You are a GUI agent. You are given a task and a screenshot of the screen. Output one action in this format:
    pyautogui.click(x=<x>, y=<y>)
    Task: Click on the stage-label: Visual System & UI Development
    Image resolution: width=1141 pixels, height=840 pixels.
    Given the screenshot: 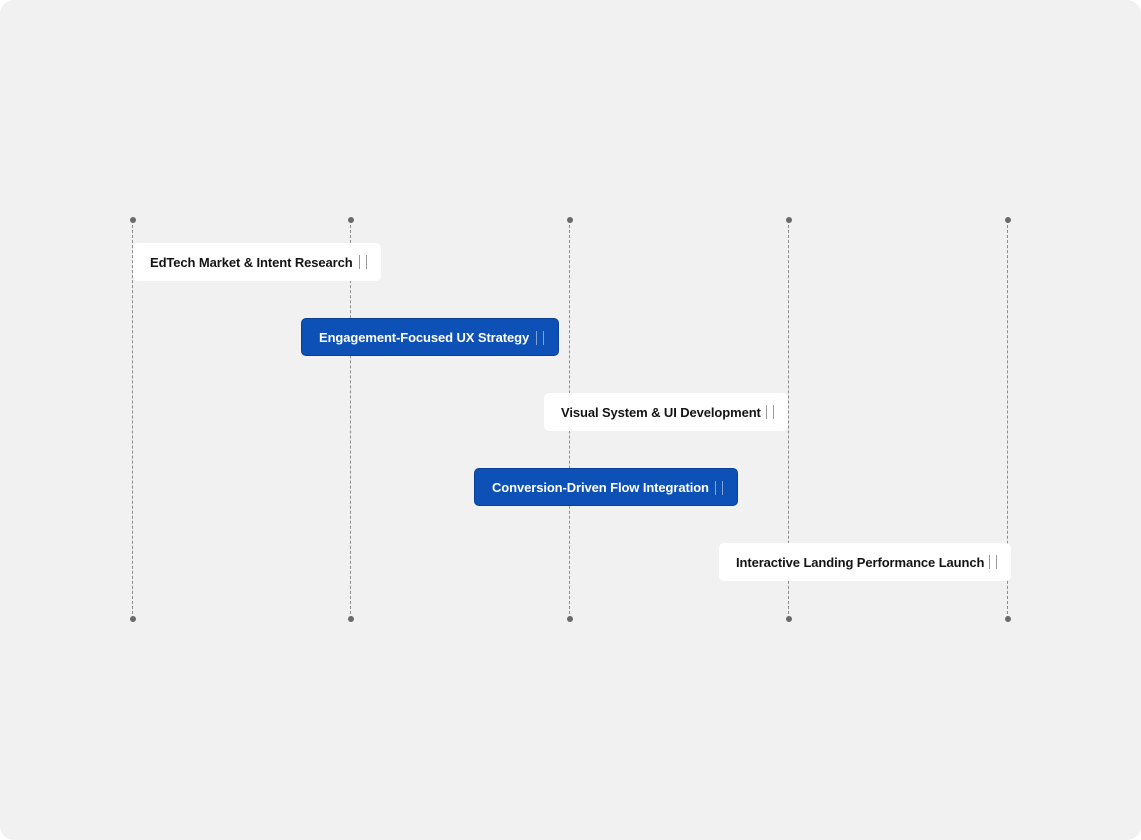 What is the action you would take?
    pyautogui.click(x=661, y=412)
    